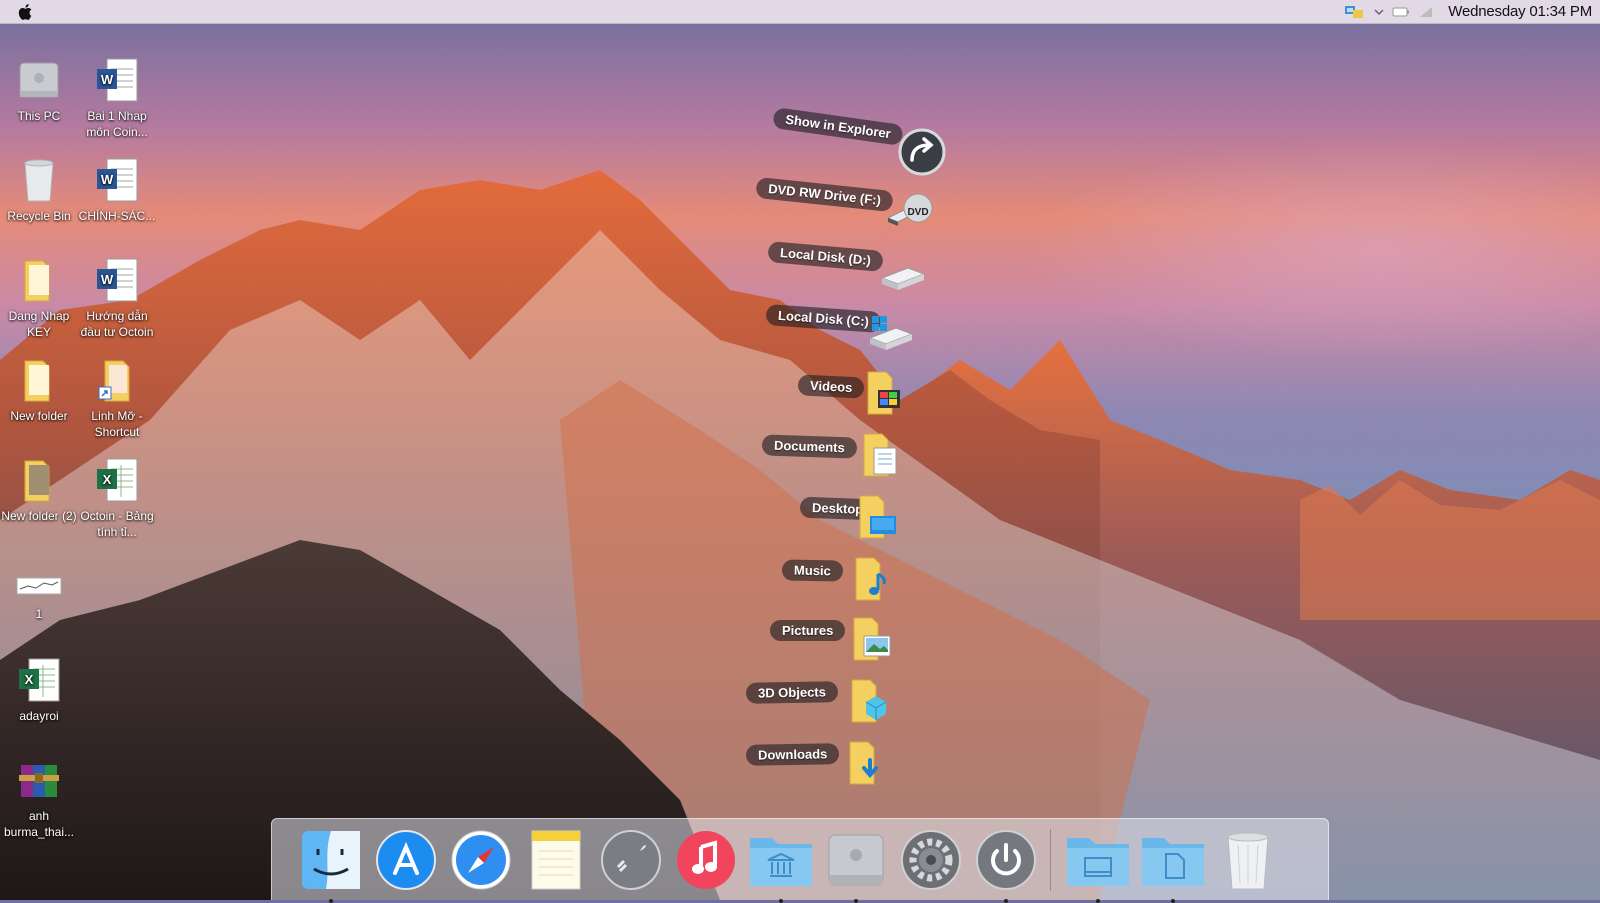 Image resolution: width=1600 pixels, height=903 pixels. Describe the element at coordinates (809, 446) in the screenshot. I see `stack-label: Documents` at that location.